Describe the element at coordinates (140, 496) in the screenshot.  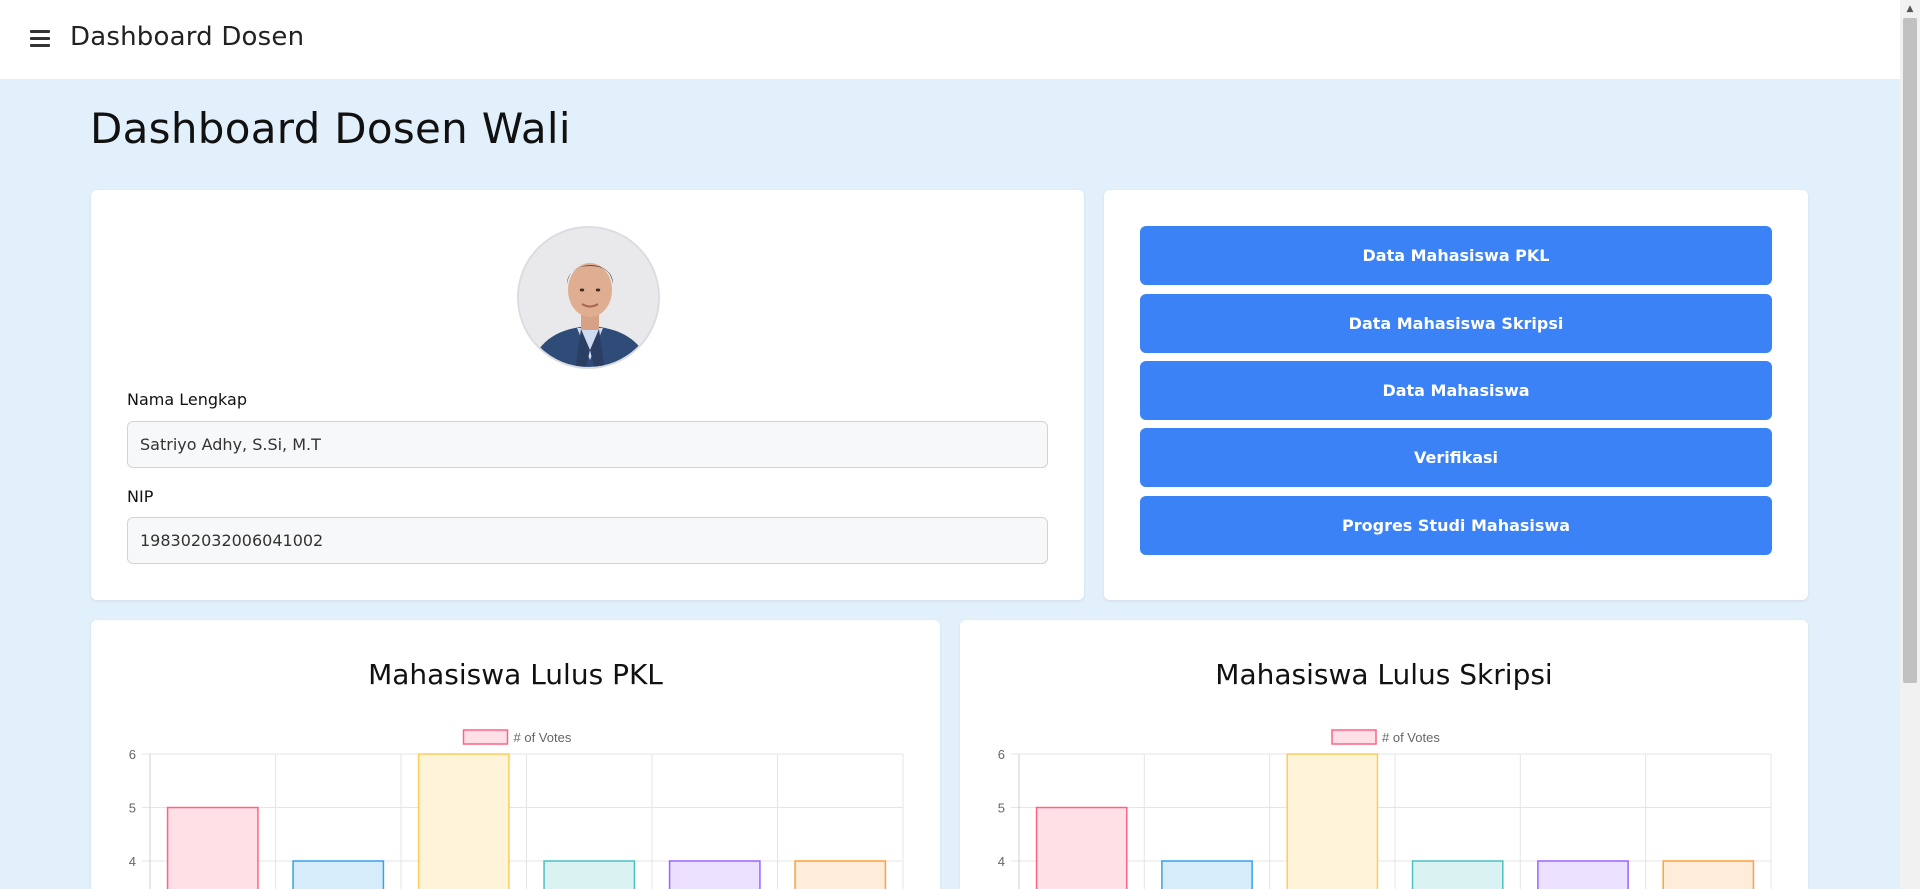
I see `nip-label: NIP` at that location.